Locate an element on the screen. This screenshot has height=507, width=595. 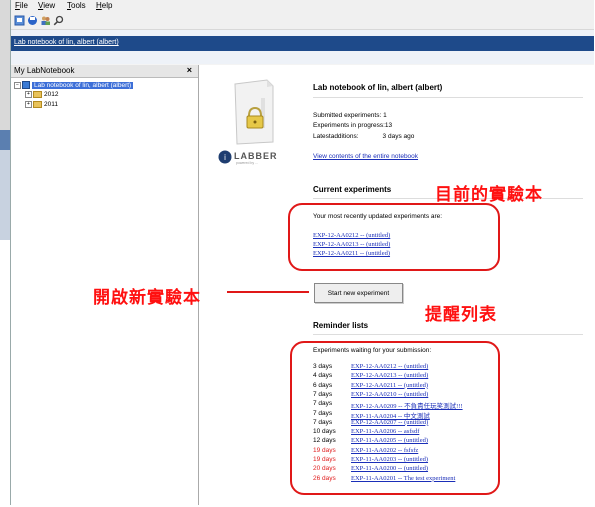
annotation-arrow is located at coordinates (268, 292).